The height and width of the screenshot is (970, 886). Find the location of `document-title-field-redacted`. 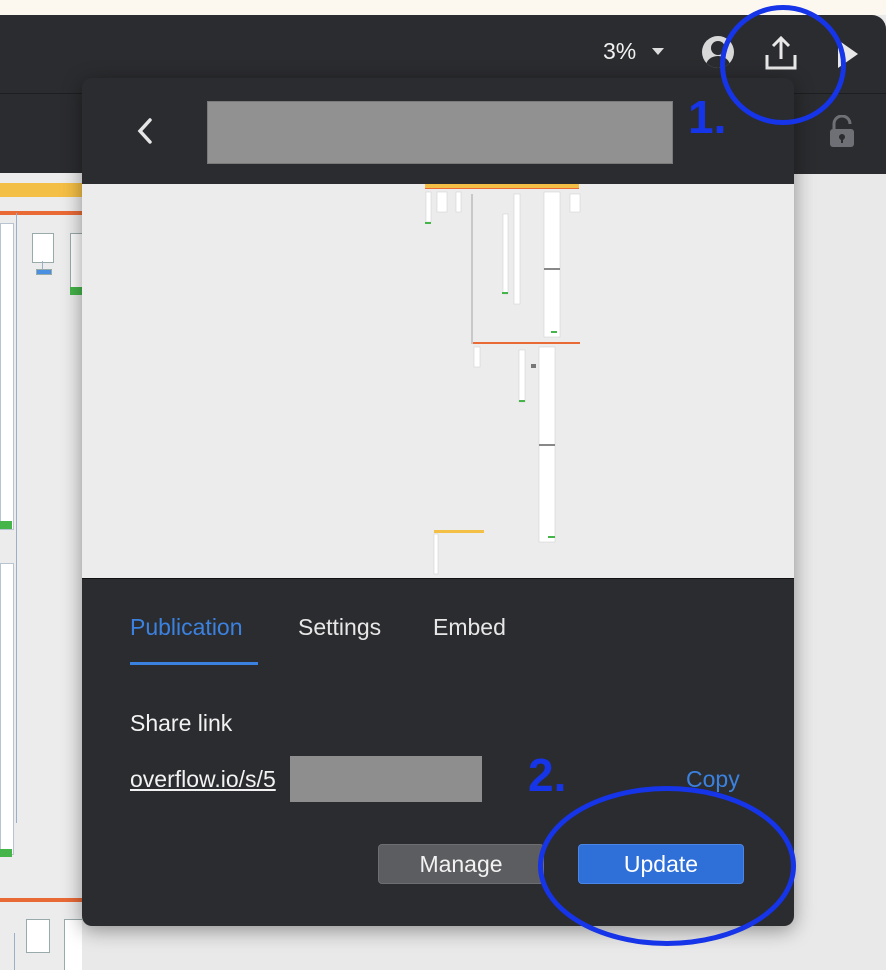

document-title-field-redacted is located at coordinates (440, 132).